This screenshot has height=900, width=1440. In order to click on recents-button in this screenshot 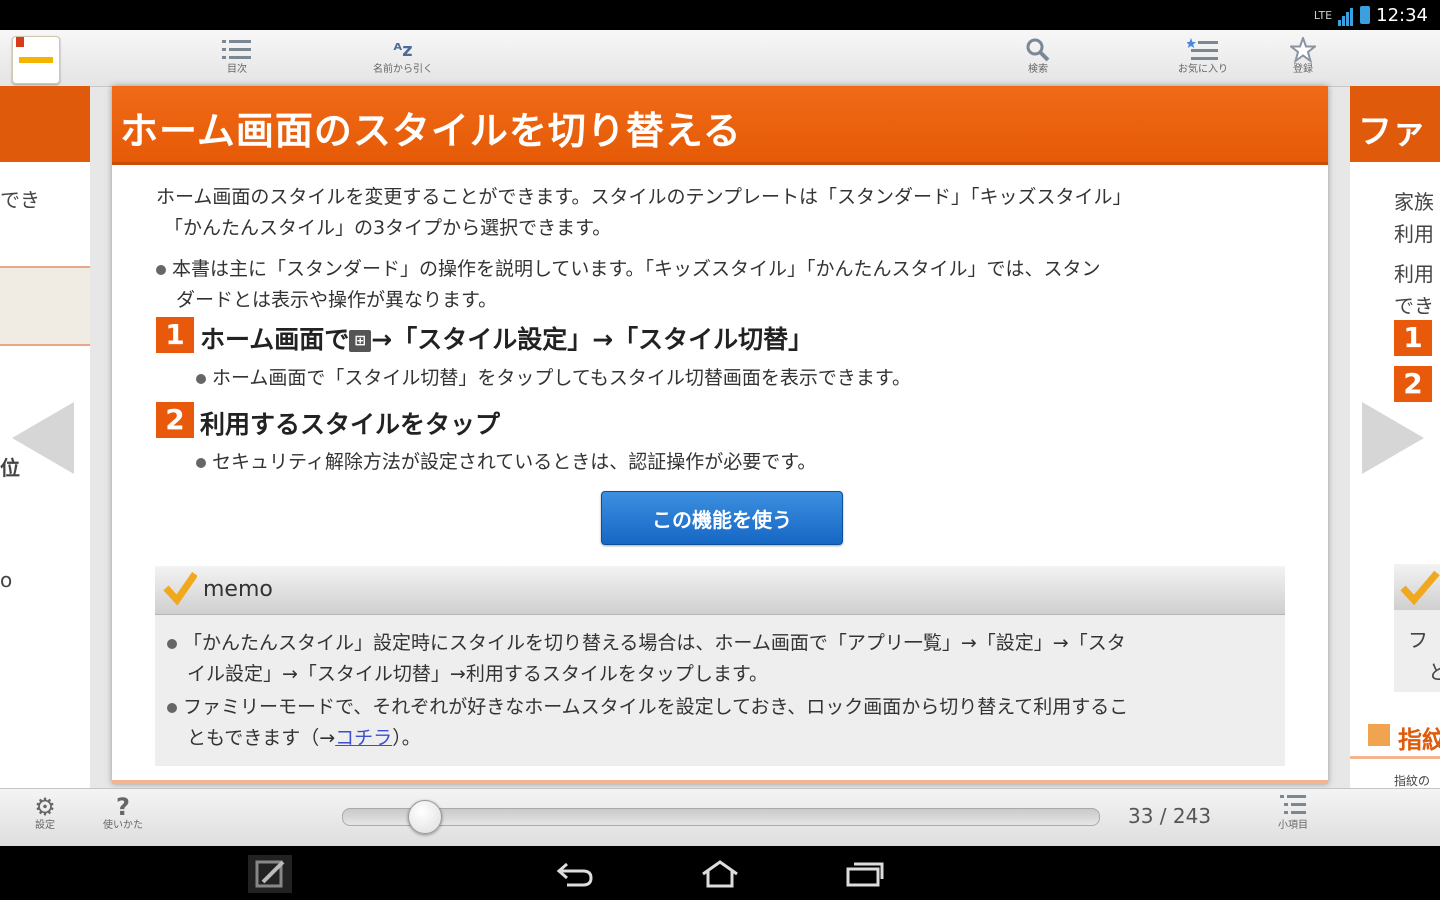, I will do `click(865, 874)`.